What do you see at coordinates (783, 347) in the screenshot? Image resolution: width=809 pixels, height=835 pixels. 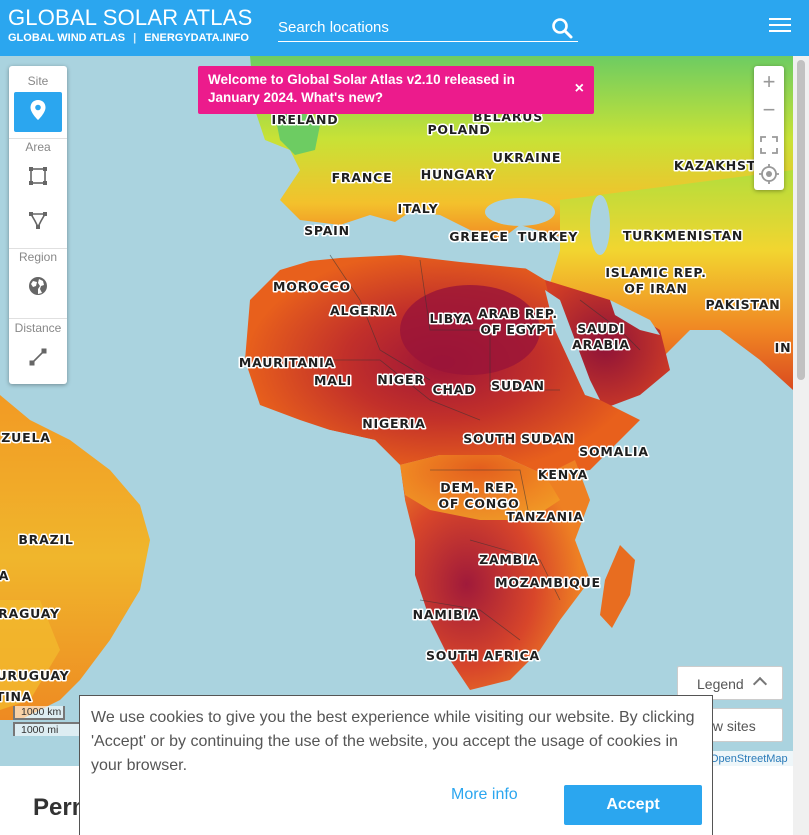 I see `map-label: IN` at bounding box center [783, 347].